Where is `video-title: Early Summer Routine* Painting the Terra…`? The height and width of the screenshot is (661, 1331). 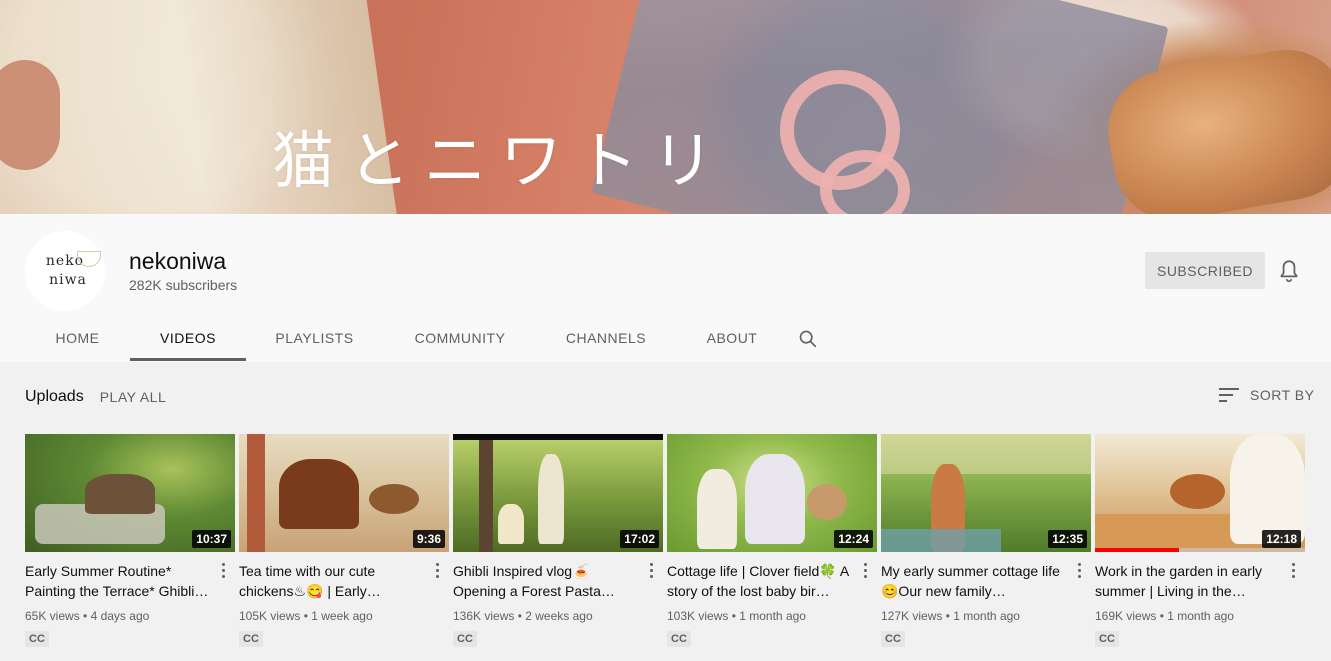
video-title: Early Summer Routine* Painting the Terra… is located at coordinates (119, 581).